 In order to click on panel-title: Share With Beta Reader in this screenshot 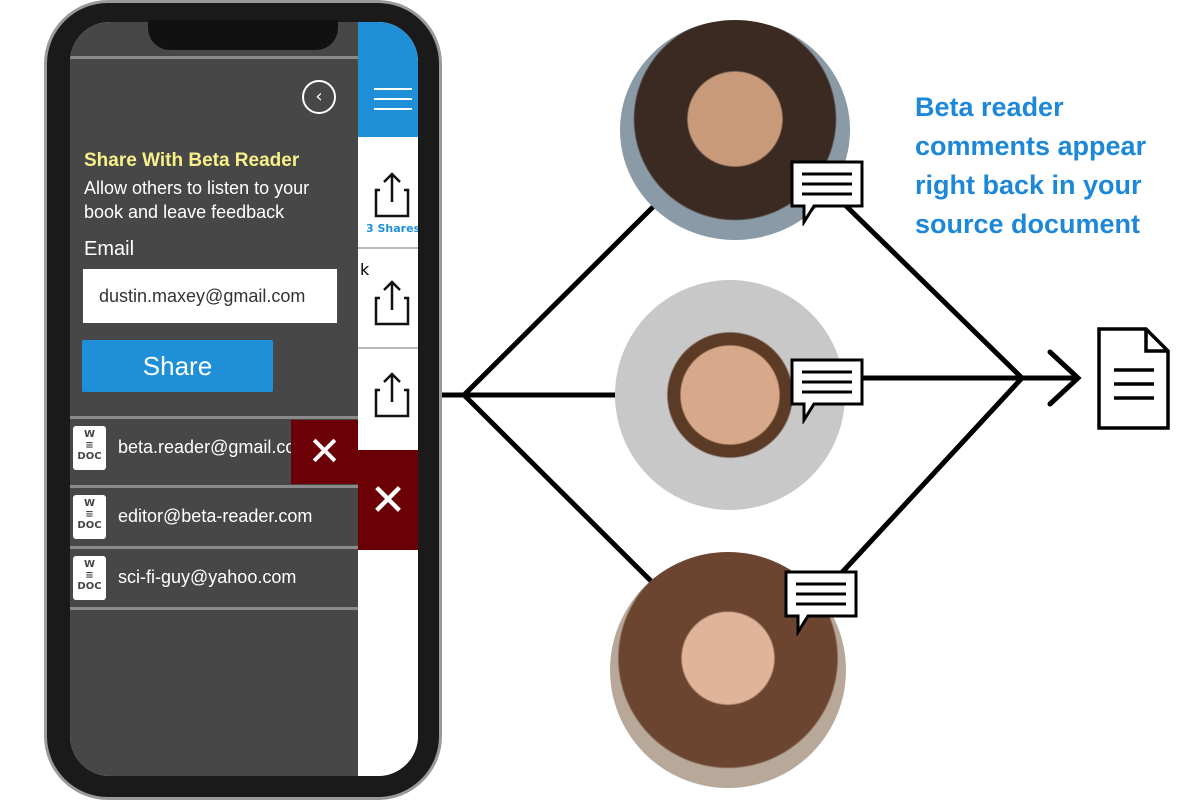, I will do `click(192, 160)`.